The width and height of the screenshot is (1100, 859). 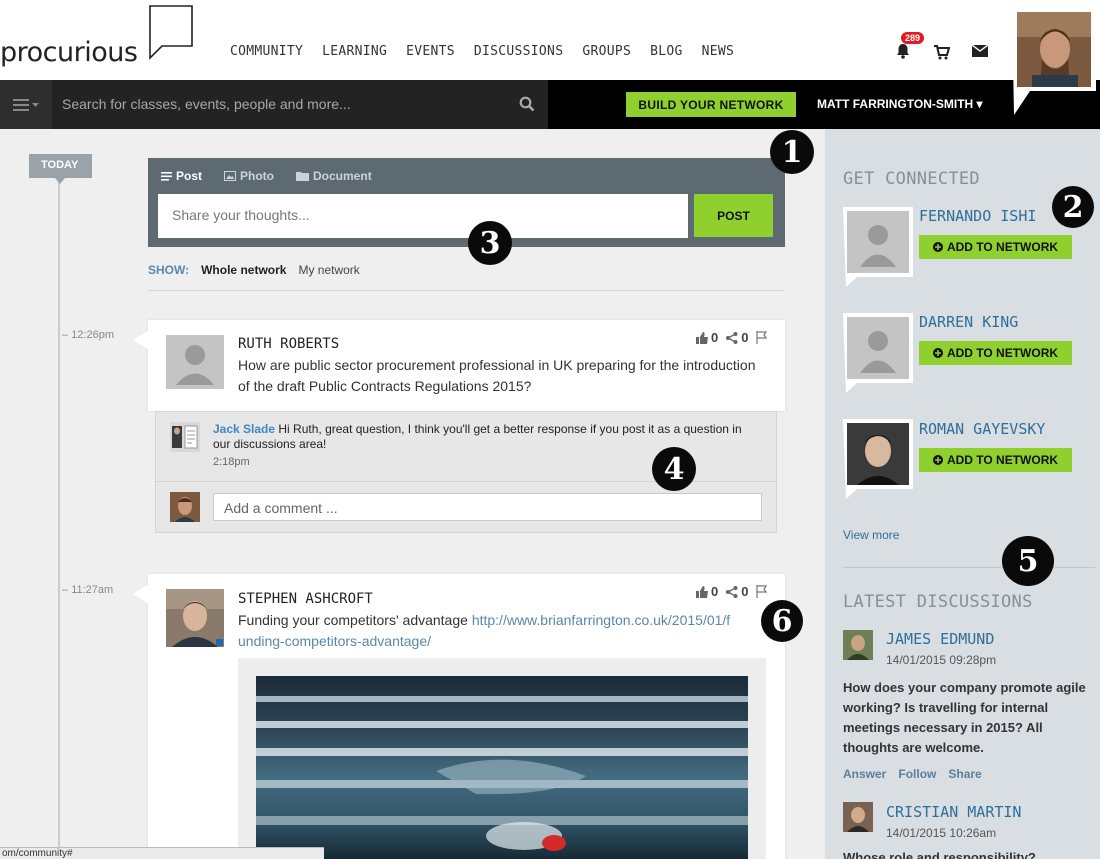 I want to click on filter-my-network: My network, so click(x=328, y=270).